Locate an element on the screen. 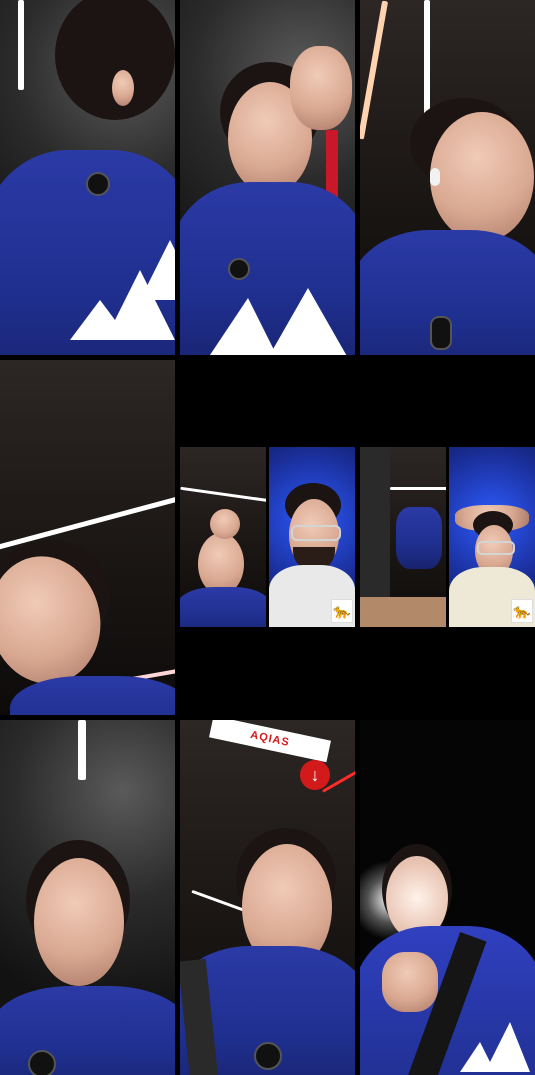 This screenshot has width=535, height=1075. gym-machine is located at coordinates (375, 527).